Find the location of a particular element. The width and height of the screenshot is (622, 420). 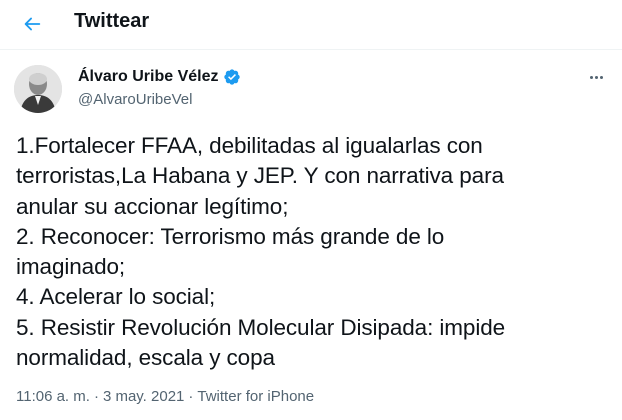

tweet-text-line: imaginado; is located at coordinates (71, 267).